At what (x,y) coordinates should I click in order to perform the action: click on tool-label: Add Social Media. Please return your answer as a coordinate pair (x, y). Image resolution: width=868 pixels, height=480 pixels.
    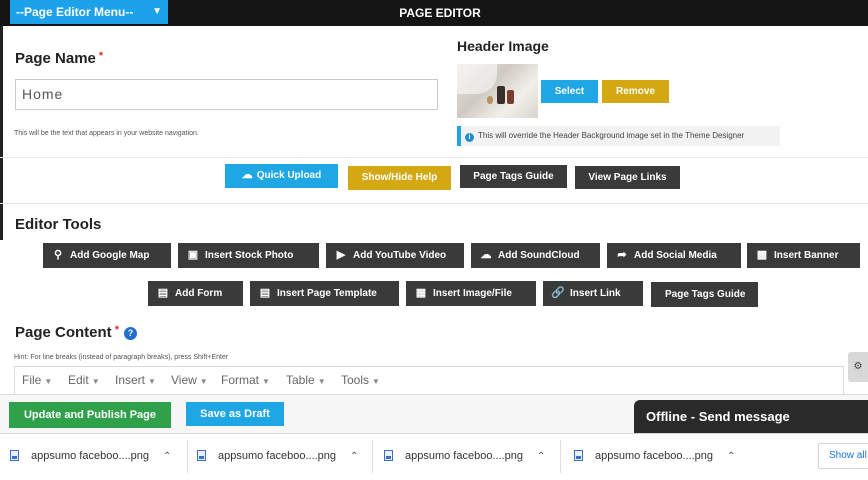
    Looking at the image, I should click on (675, 255).